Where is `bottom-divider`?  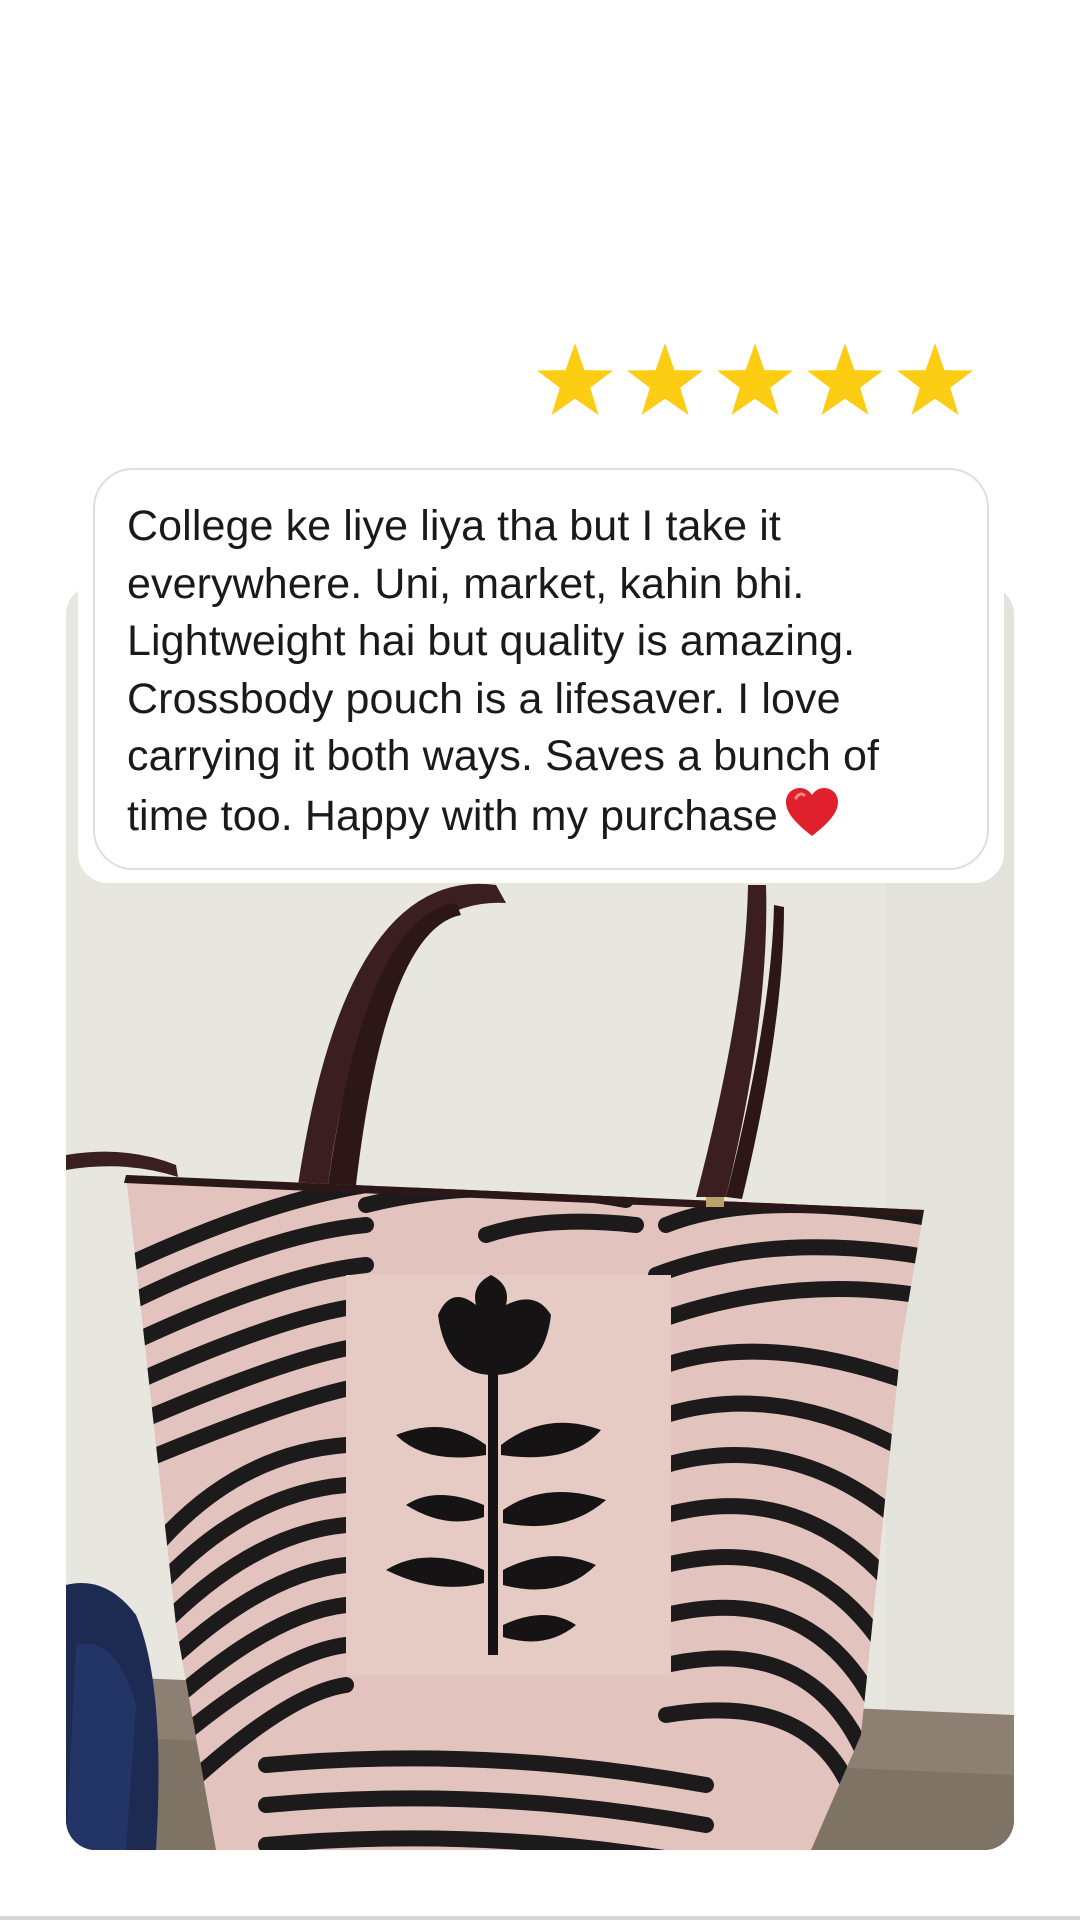 bottom-divider is located at coordinates (540, 1918).